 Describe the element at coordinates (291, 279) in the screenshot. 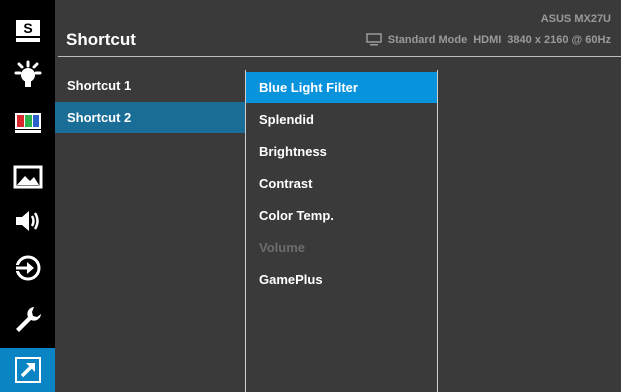

I see `option-label: GamePlus` at that location.